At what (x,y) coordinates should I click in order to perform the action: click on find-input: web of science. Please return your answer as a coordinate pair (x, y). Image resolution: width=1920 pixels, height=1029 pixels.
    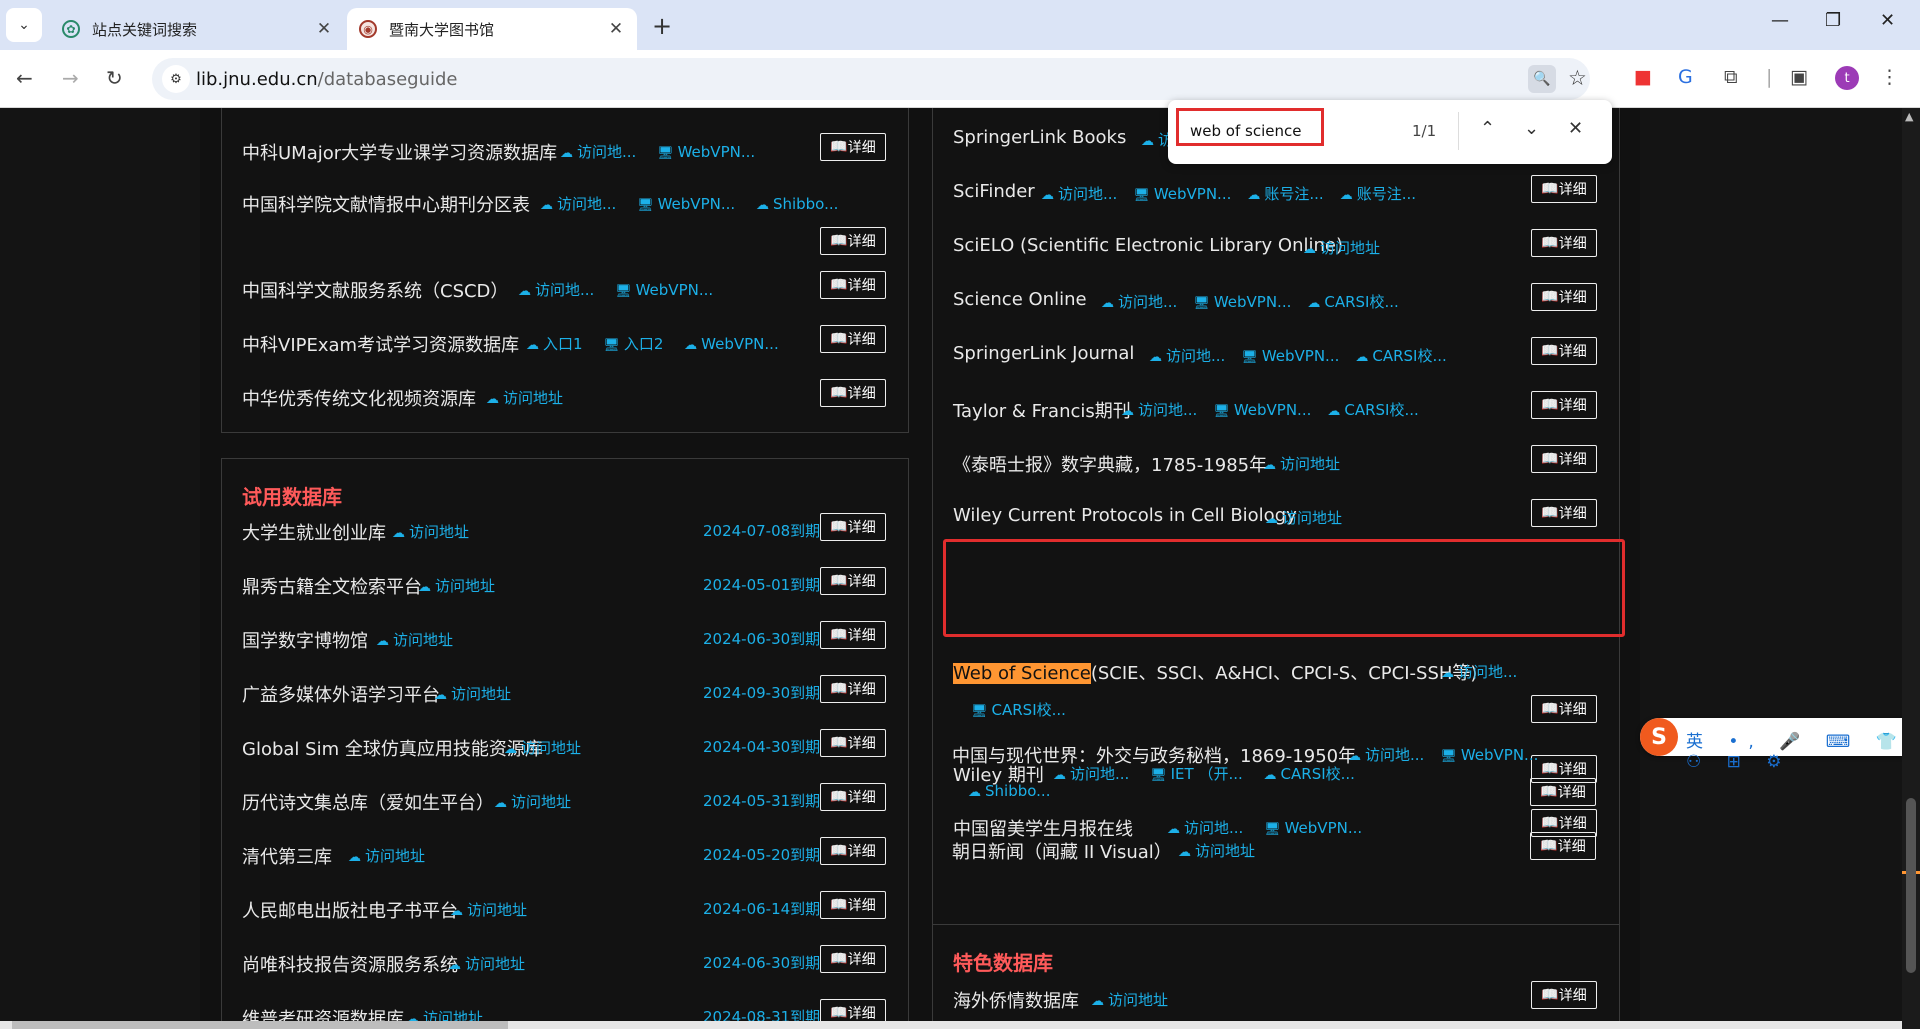
    Looking at the image, I should click on (1250, 127).